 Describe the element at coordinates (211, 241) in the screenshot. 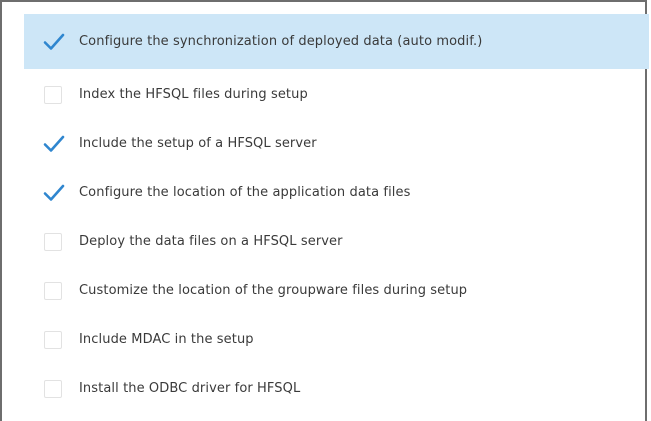

I see `option-label: Deploy the data files on a HFSQL server` at that location.